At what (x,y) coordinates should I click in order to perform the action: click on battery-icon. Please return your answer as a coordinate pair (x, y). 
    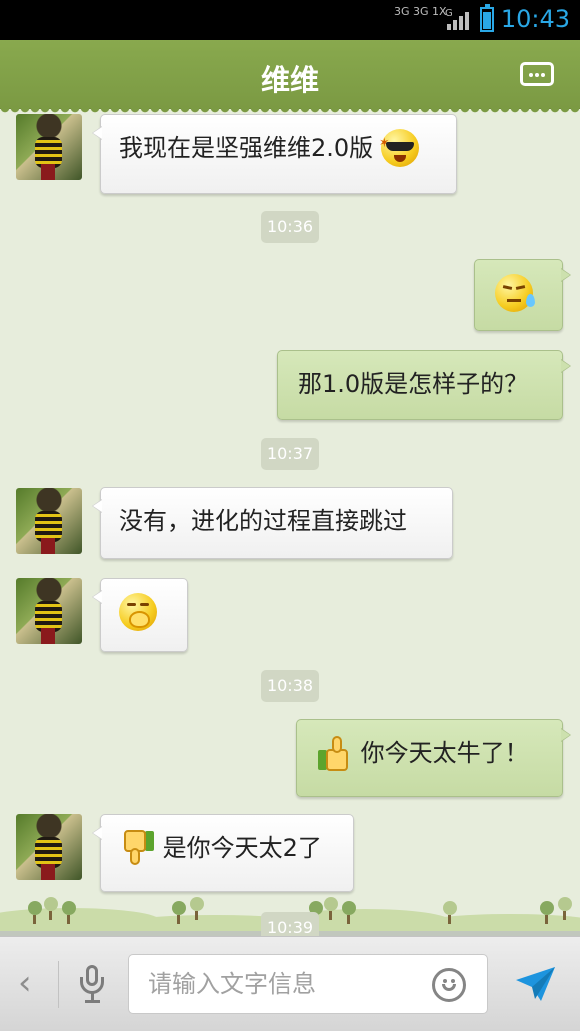
    Looking at the image, I should click on (487, 18).